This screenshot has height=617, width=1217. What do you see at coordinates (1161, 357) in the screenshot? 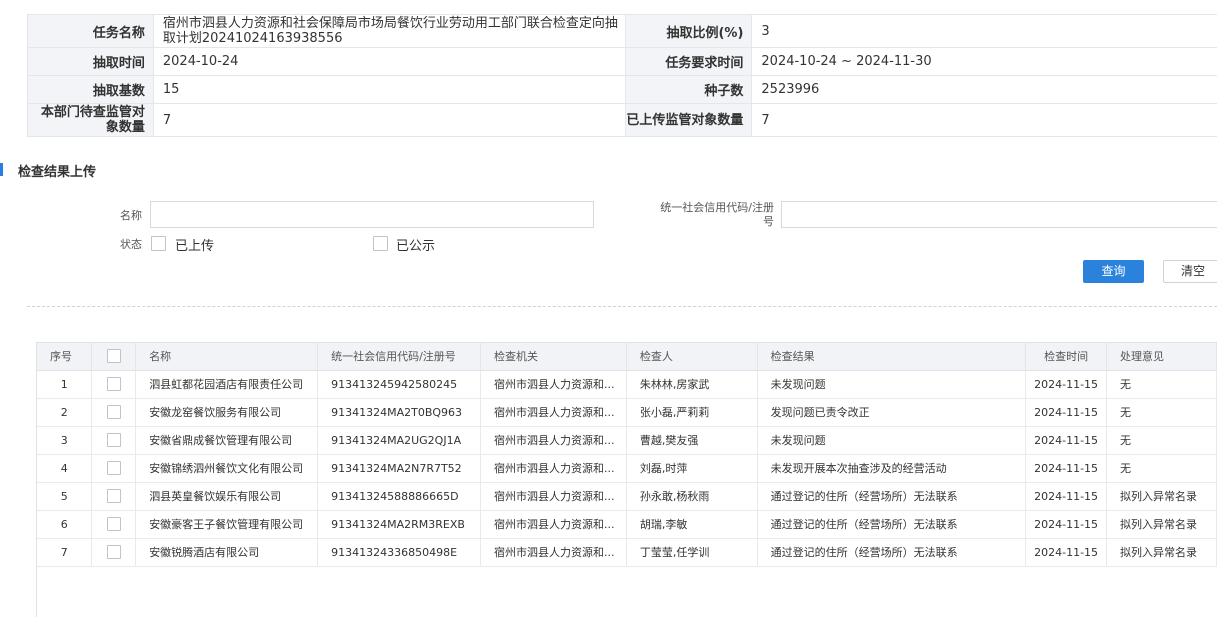
I see `col-header-opinion: 处理意见` at bounding box center [1161, 357].